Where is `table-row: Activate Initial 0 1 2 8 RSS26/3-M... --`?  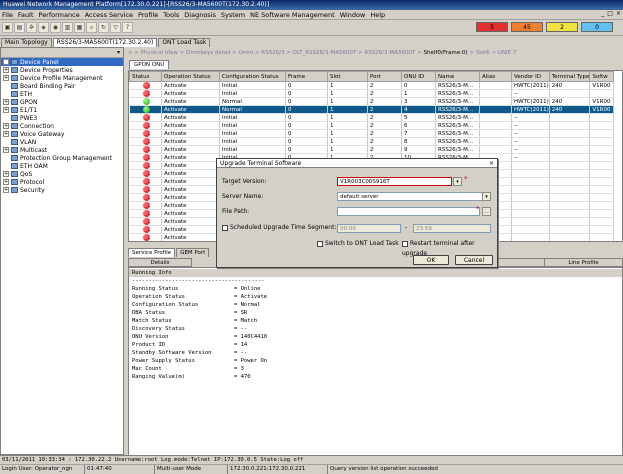
table-row: Activate Initial 0 1 2 8 RSS26/3-M... -- is located at coordinates (372, 141).